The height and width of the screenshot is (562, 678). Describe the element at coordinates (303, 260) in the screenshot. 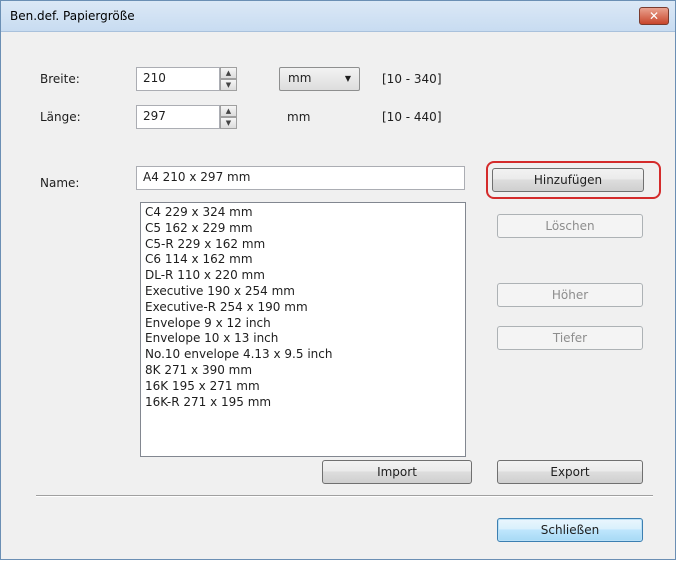

I see `list-item: C6 114 x 162 mm` at that location.